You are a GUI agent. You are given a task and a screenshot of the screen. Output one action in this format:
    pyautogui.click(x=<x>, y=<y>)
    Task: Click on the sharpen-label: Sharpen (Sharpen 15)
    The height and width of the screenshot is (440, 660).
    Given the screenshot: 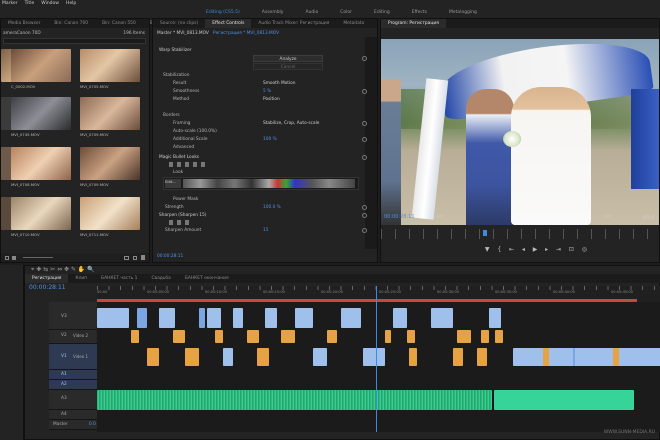 What is the action you would take?
    pyautogui.click(x=182, y=215)
    